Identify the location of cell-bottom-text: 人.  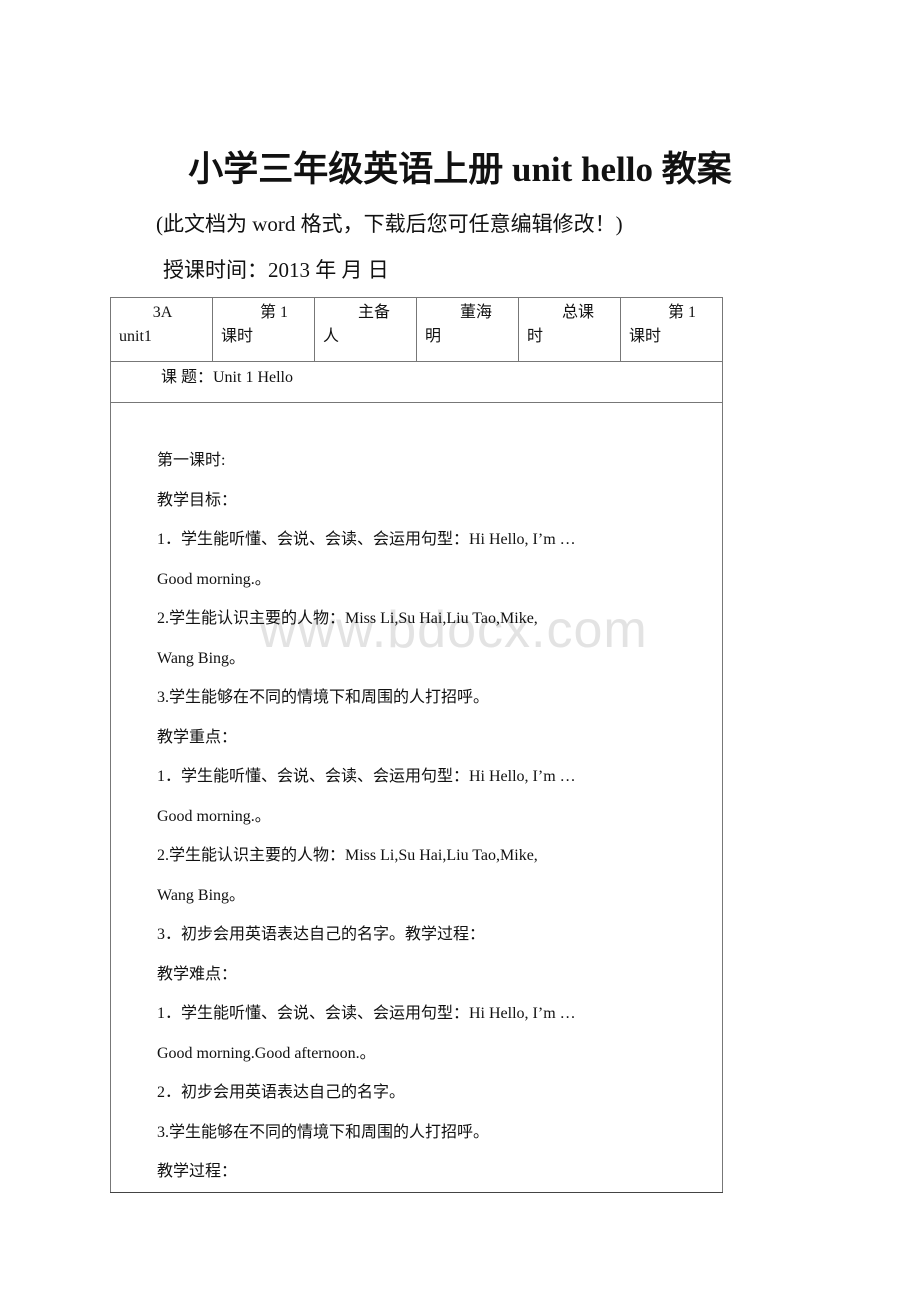
(331, 336).